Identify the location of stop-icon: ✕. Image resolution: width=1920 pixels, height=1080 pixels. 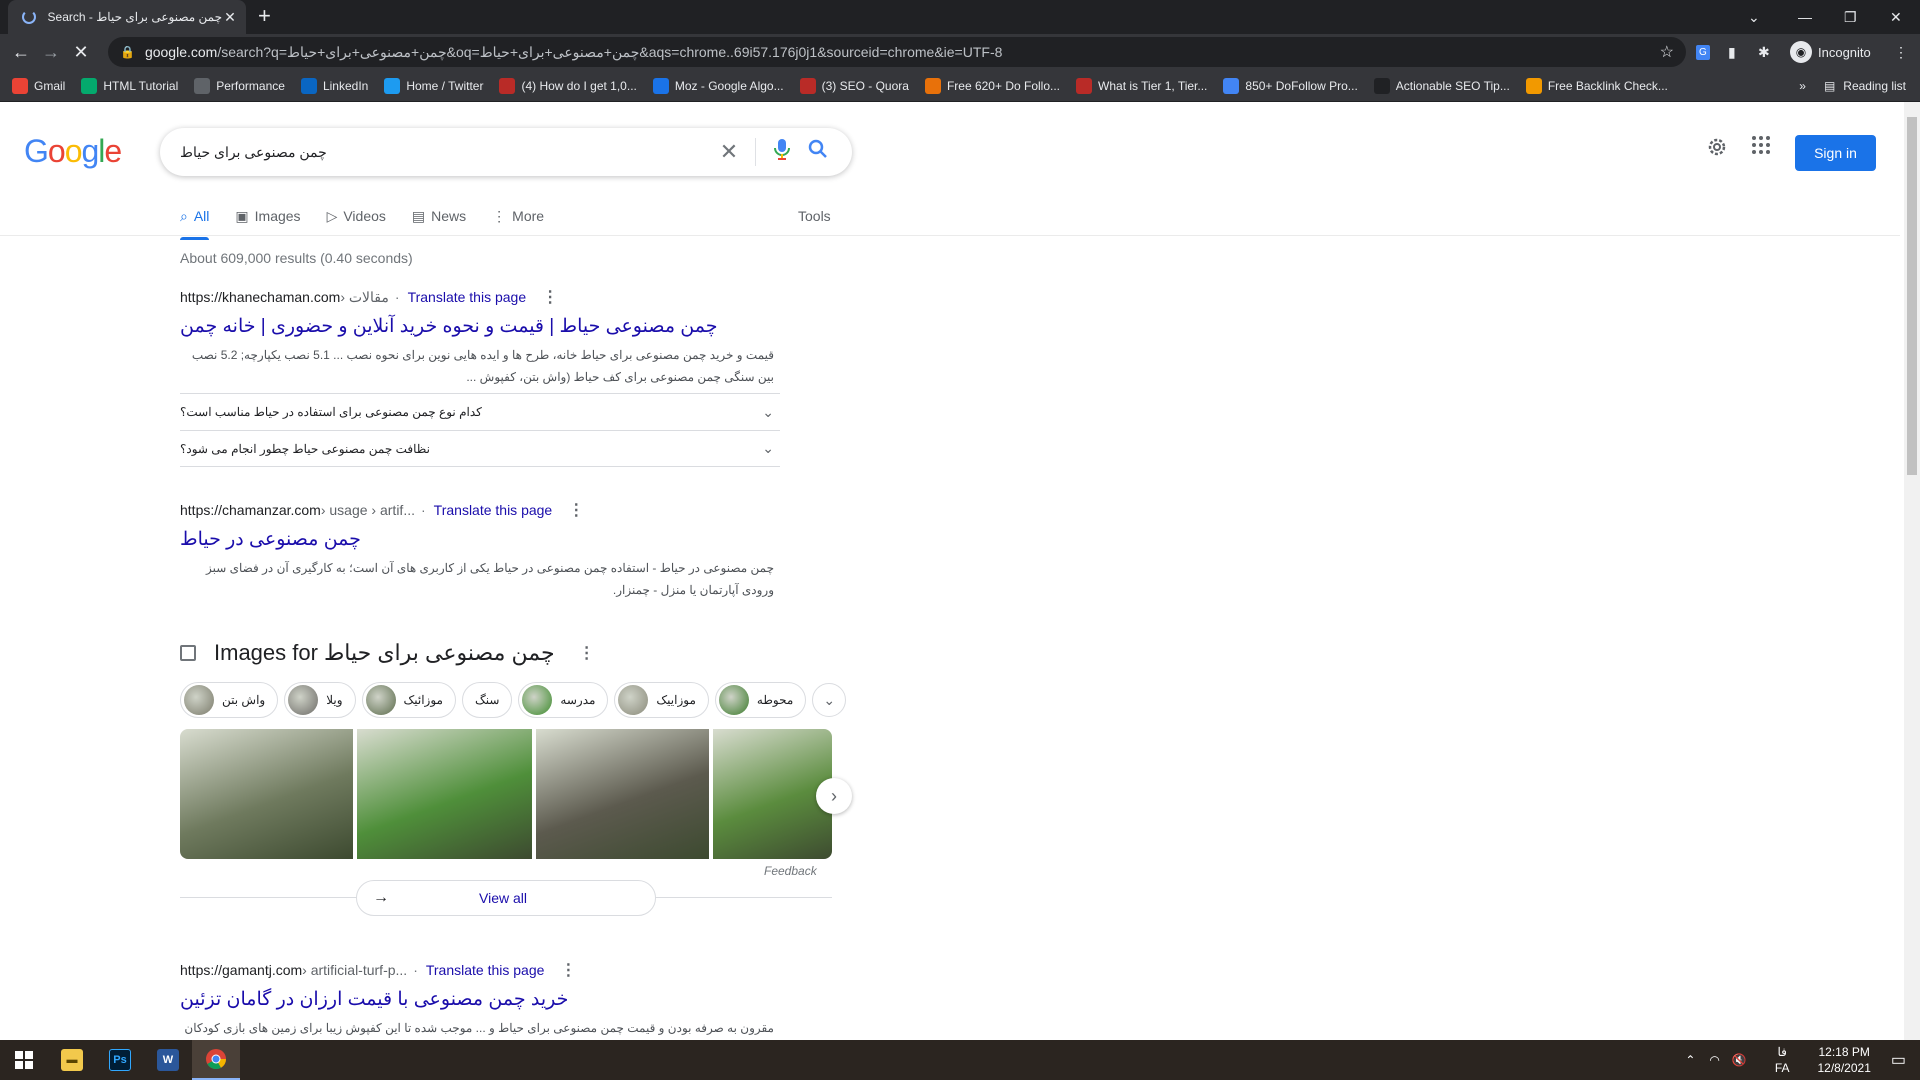
(81, 52).